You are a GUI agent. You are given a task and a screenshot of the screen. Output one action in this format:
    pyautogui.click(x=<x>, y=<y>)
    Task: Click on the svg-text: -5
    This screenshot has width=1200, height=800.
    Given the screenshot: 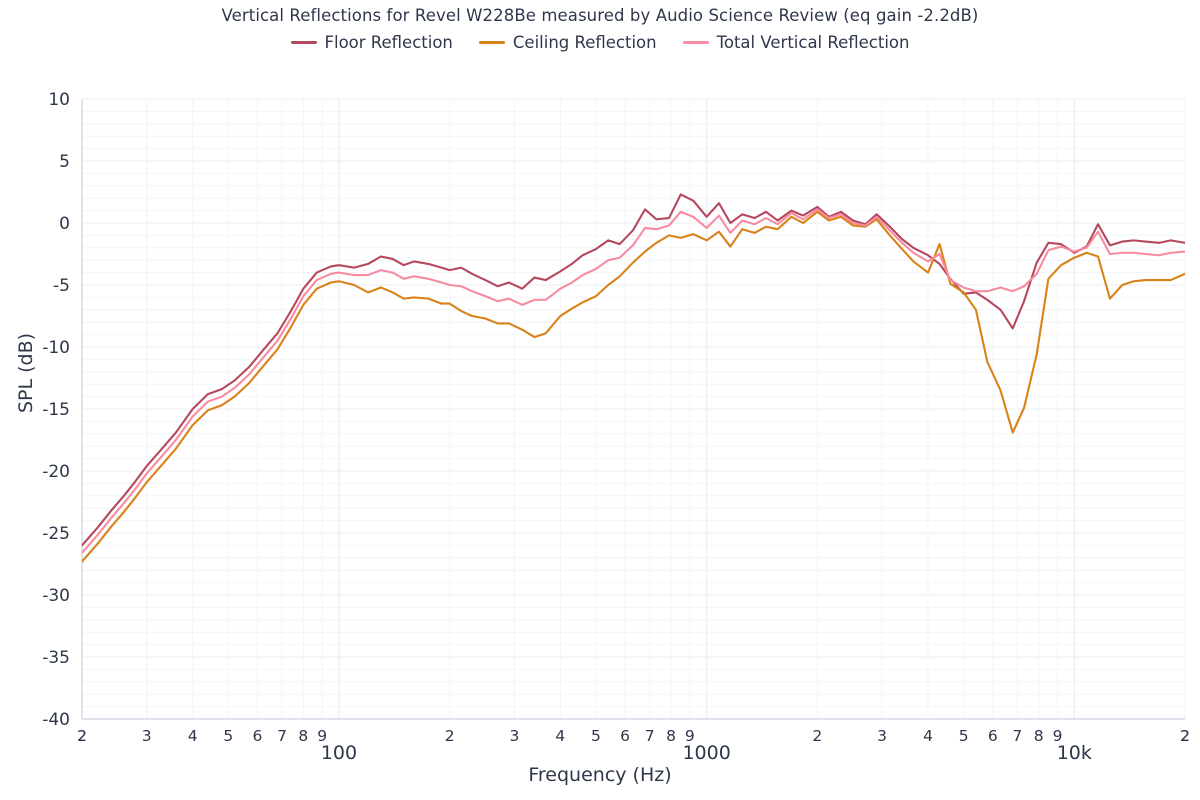 What is the action you would take?
    pyautogui.click(x=61, y=286)
    